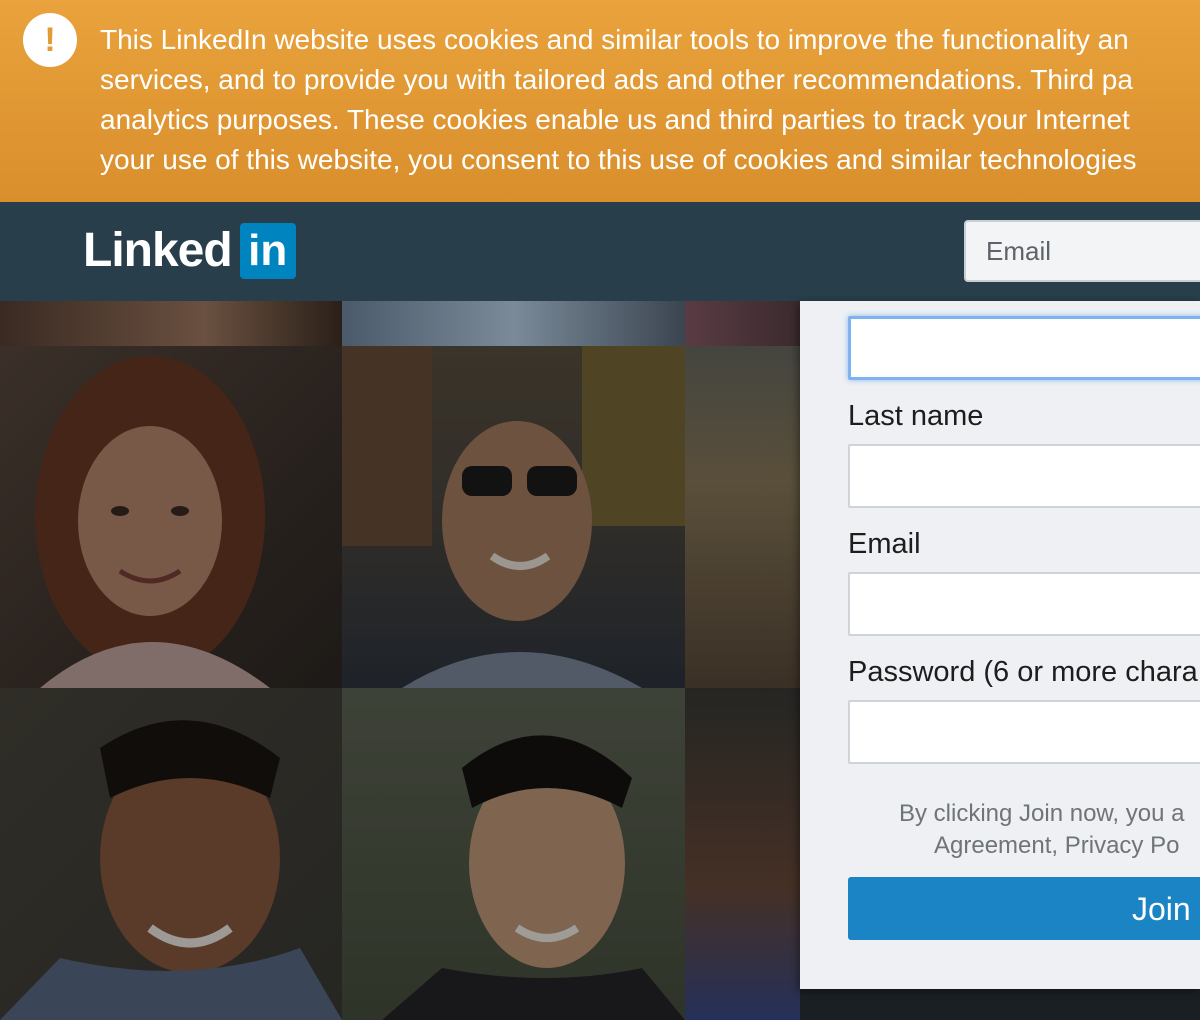 The width and height of the screenshot is (1200, 1020). I want to click on header-email-input, so click(1082, 251).